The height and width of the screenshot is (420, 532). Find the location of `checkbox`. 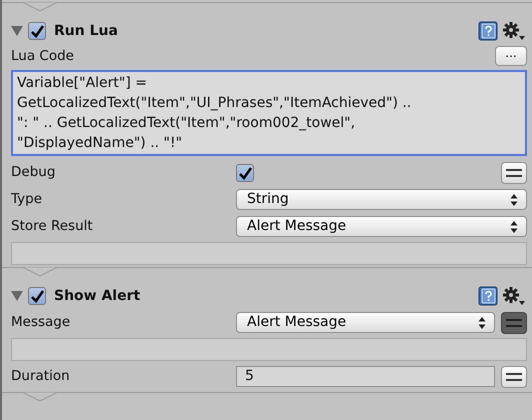

checkbox is located at coordinates (245, 173).